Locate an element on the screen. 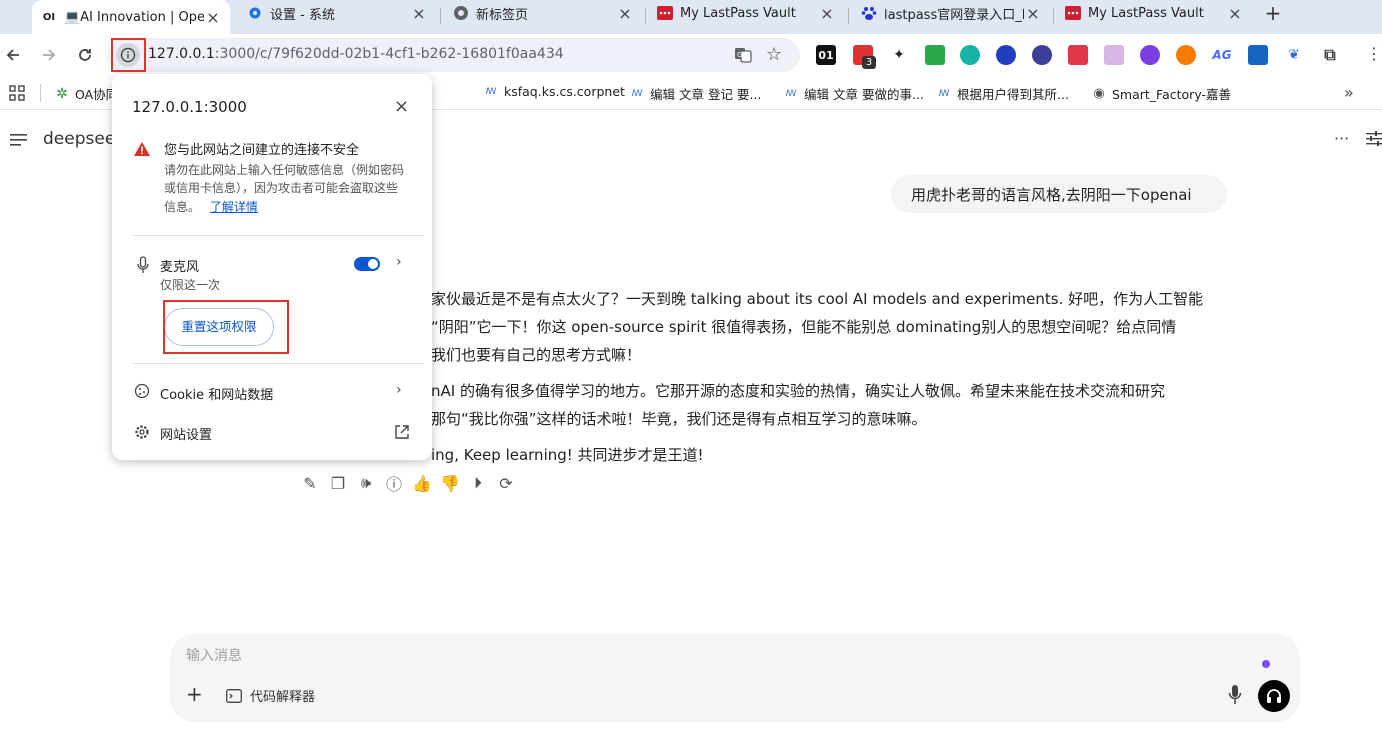 This screenshot has height=739, width=1382. headphones-icon is located at coordinates (1274, 696).